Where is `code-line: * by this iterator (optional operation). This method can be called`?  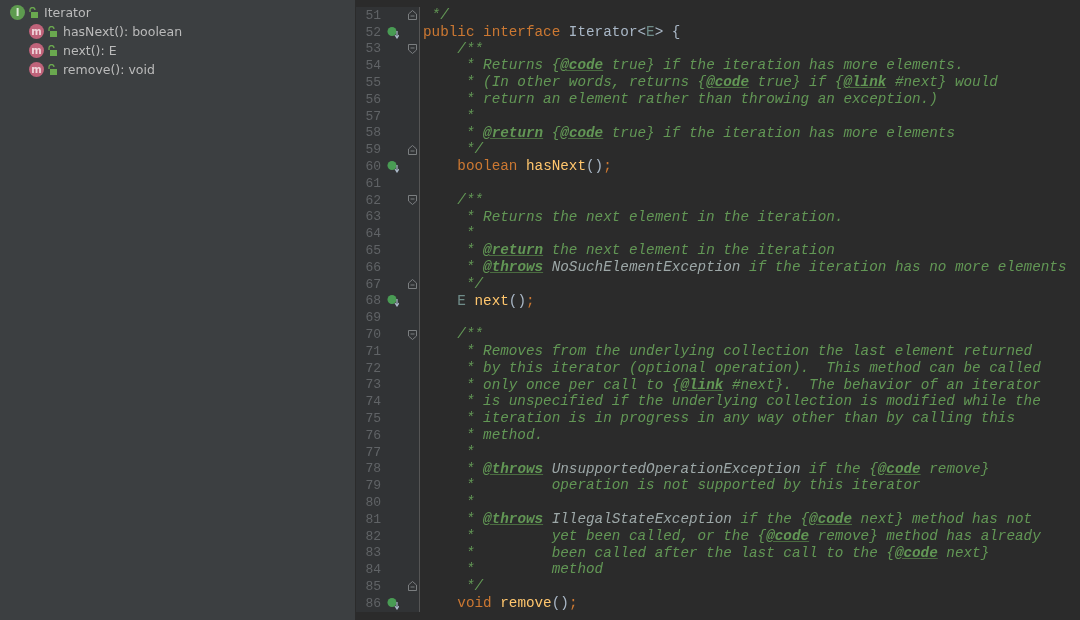
code-line: * by this iterator (optional operation). This method can be called is located at coordinates (752, 368).